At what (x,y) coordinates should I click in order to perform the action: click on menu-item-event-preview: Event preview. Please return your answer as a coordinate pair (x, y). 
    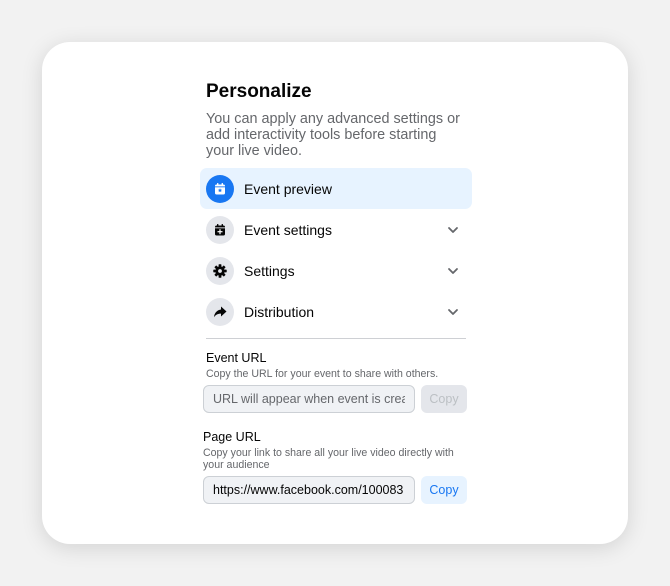
    Looking at the image, I should click on (336, 188).